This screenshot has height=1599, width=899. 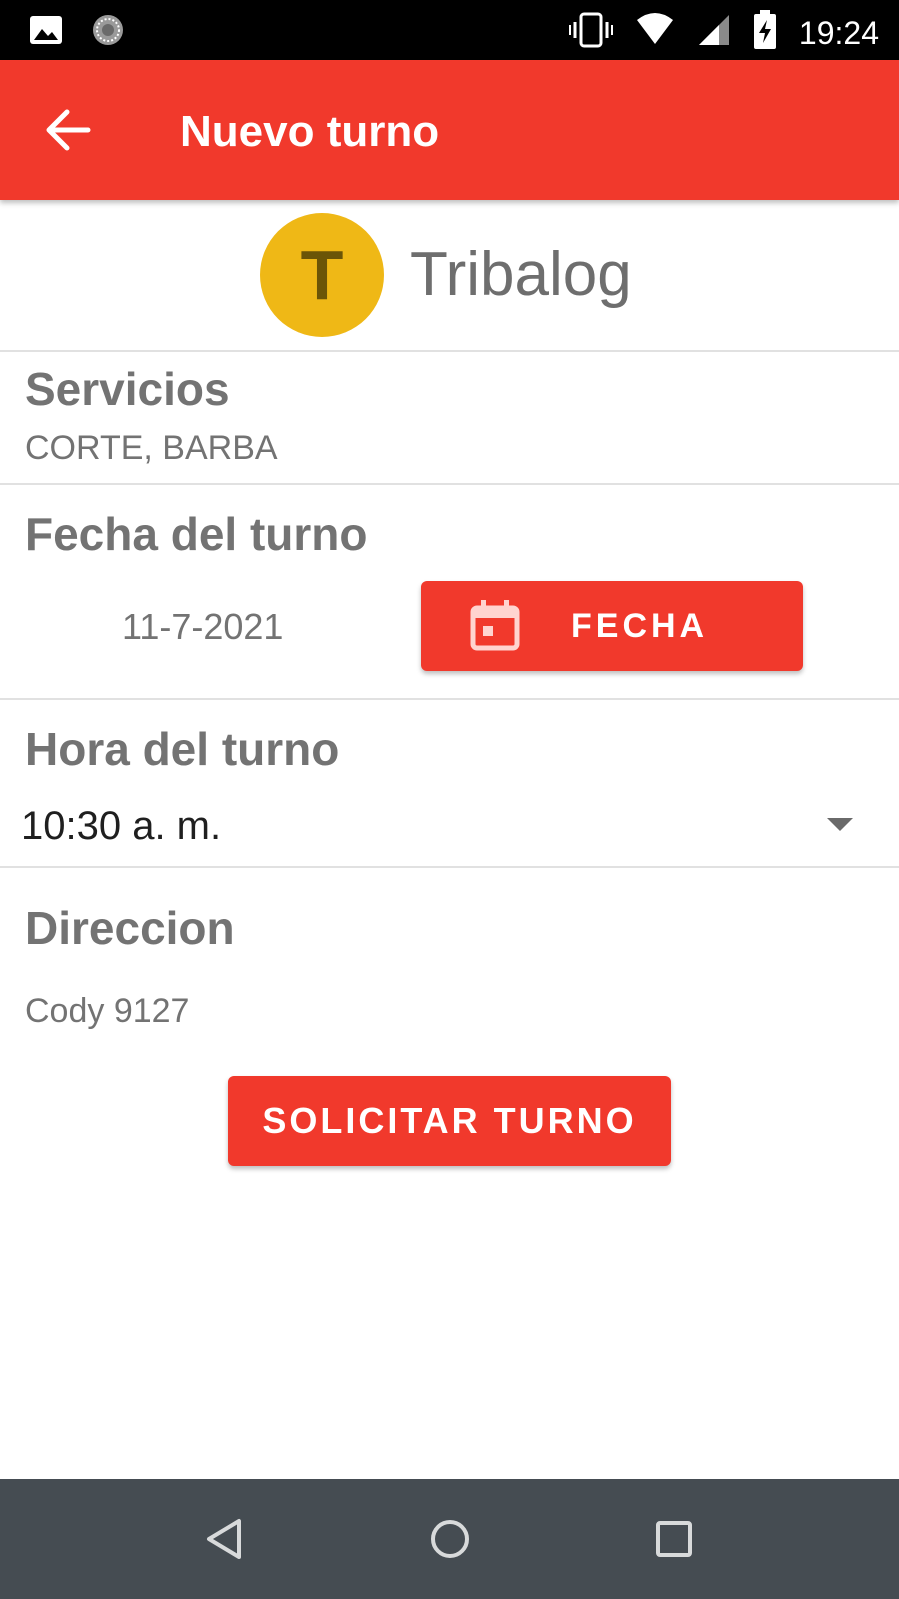 What do you see at coordinates (203, 626) in the screenshot?
I see `date-value: 11-7-2021` at bounding box center [203, 626].